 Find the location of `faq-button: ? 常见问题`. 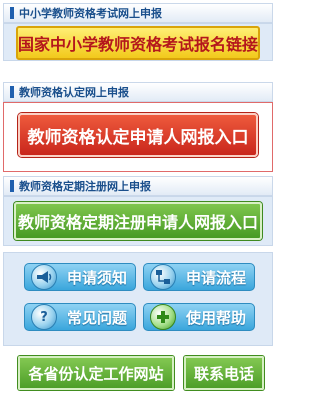

faq-button: ? 常见问题 is located at coordinates (80, 317).